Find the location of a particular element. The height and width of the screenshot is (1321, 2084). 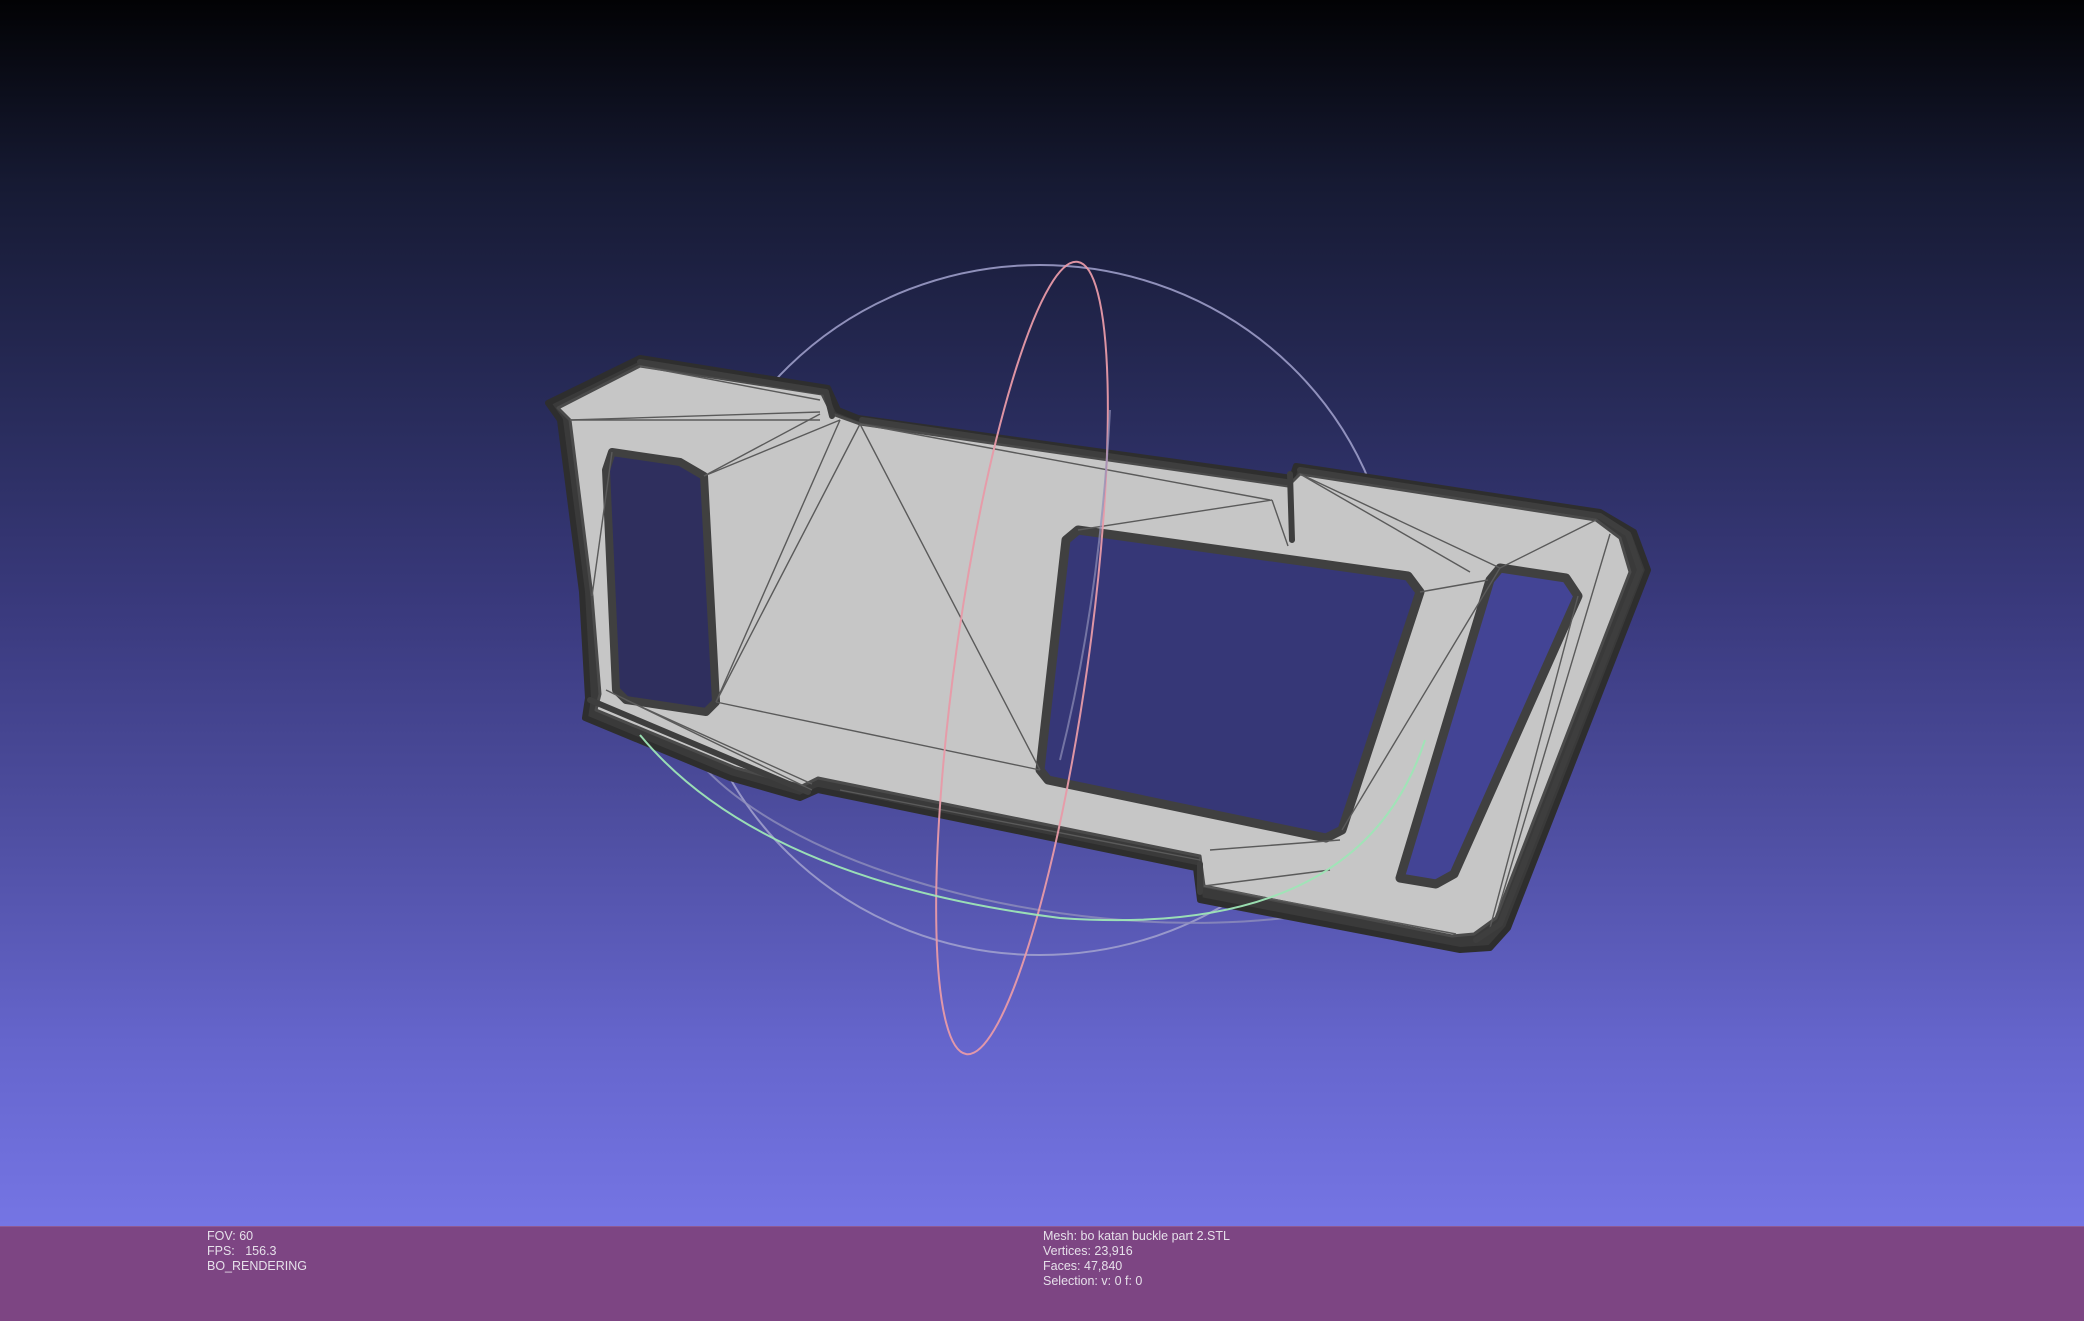

viewer-info: FOV: 60 FPS: 156.3 BO_RENDERING is located at coordinates (257, 1251).